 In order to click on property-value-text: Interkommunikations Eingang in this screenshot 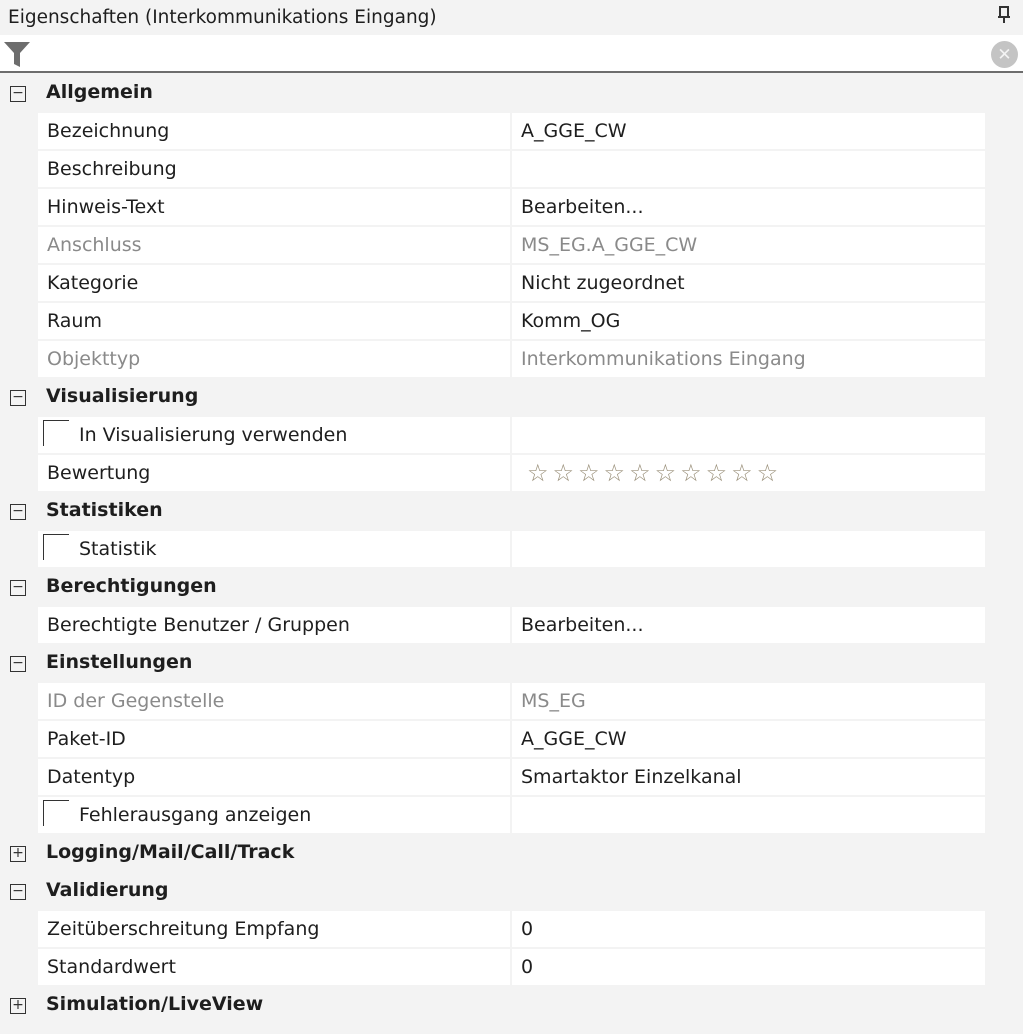, I will do `click(663, 359)`.